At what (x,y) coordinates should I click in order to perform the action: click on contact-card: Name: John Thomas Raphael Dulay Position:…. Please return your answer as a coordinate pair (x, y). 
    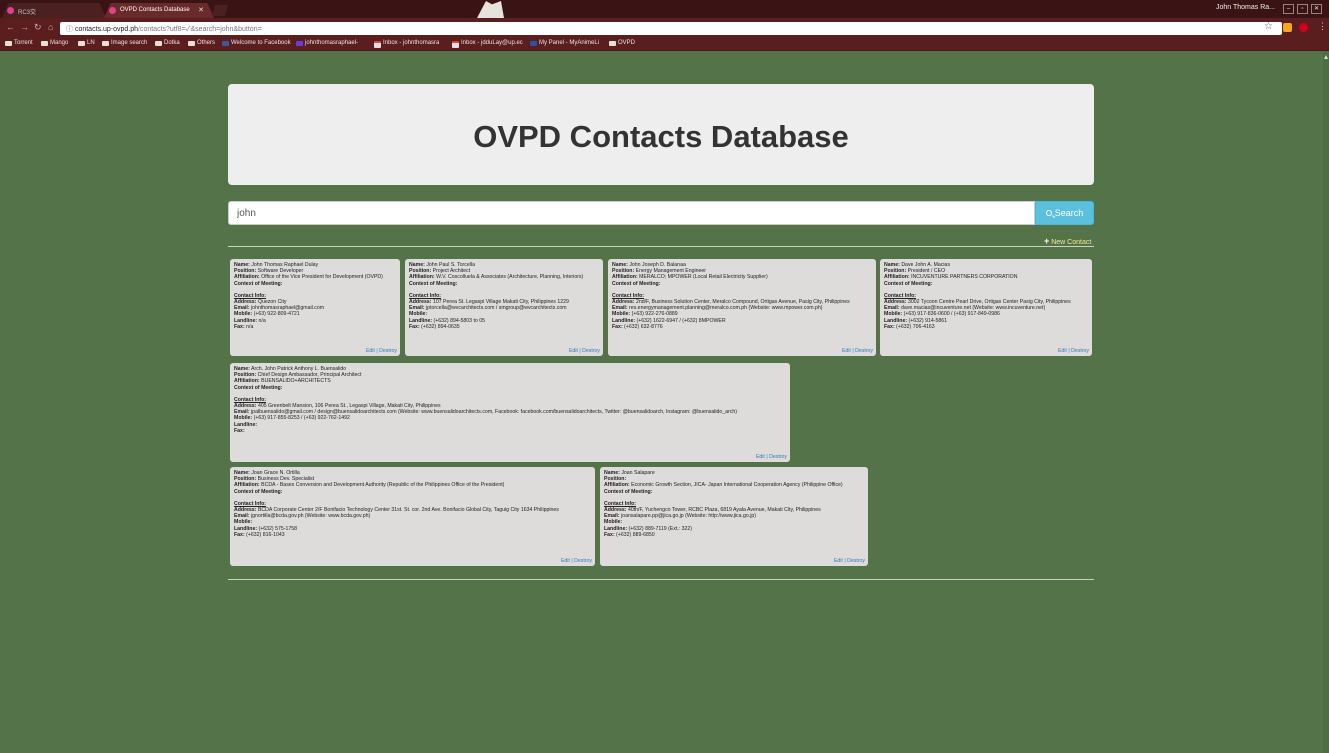
    Looking at the image, I should click on (315, 307).